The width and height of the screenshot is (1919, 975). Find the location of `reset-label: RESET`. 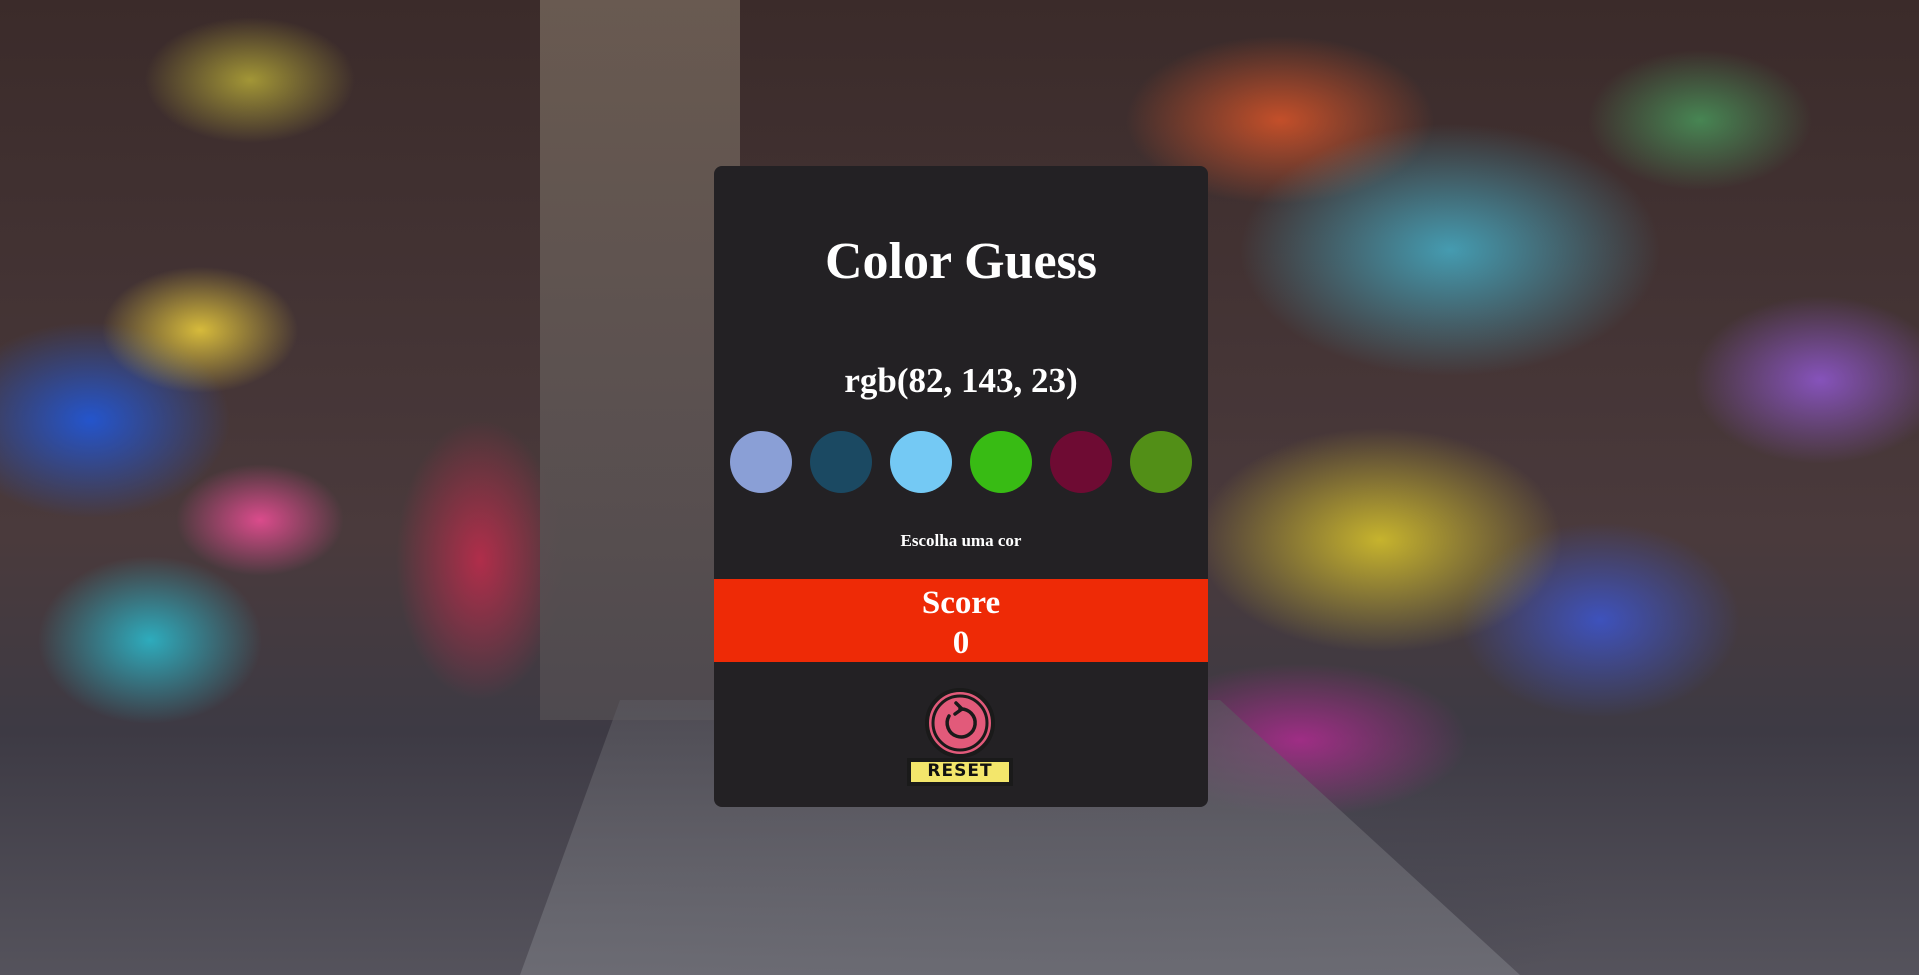

reset-label: RESET is located at coordinates (960, 771).